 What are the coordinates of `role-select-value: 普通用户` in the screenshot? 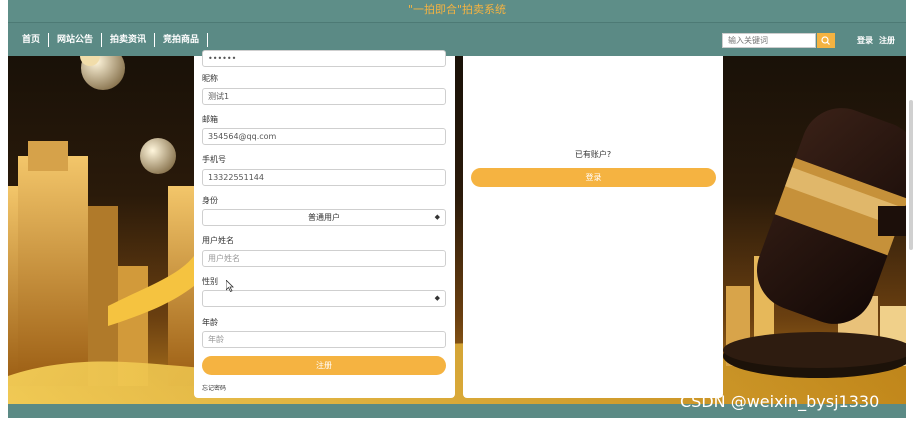 It's located at (324, 217).